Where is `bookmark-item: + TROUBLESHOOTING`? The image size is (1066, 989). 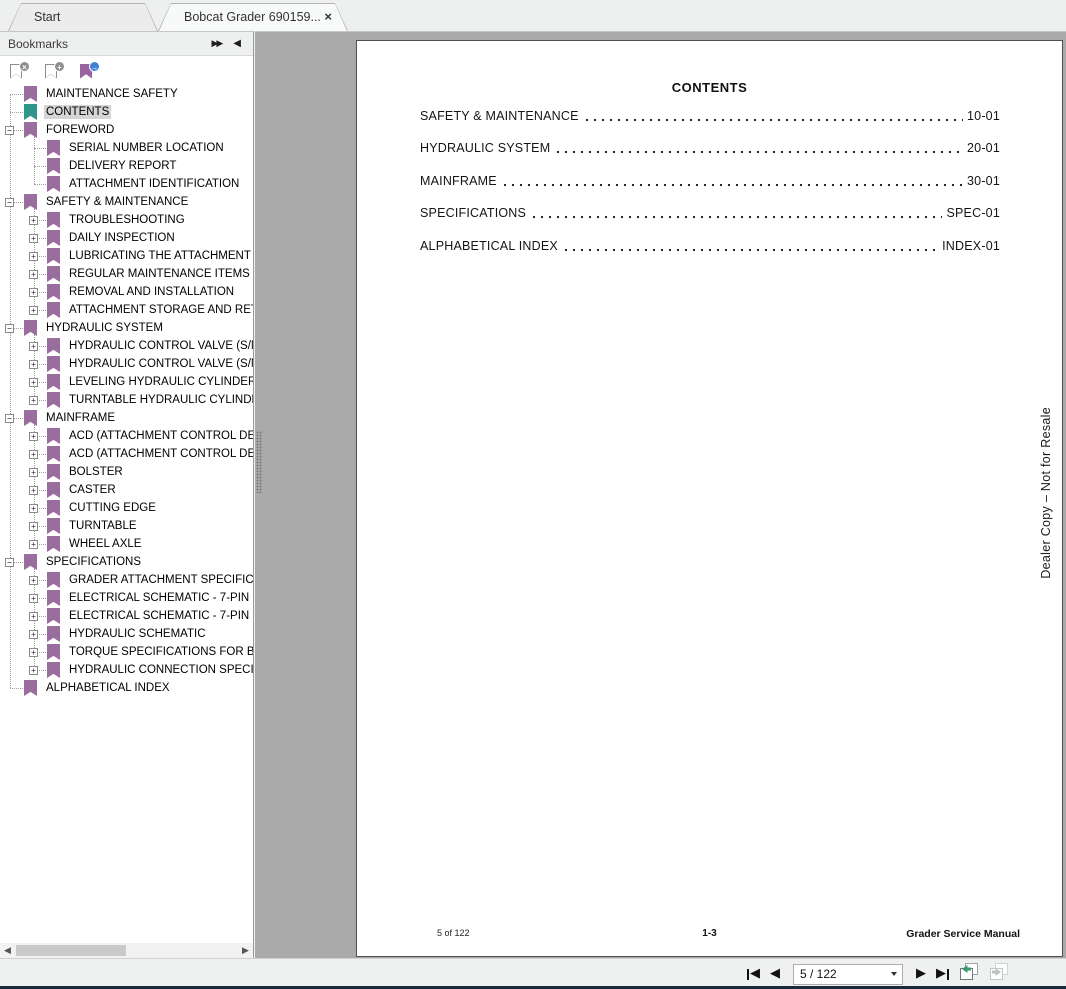 bookmark-item: + TROUBLESHOOTING is located at coordinates (126, 220).